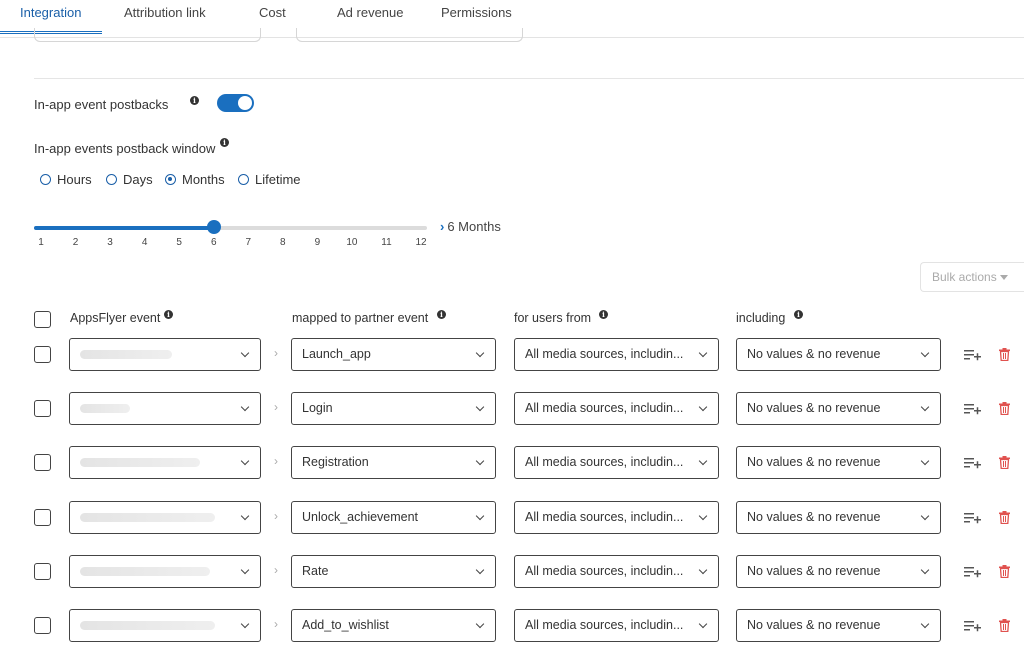 This screenshot has width=1024, height=653. I want to click on partner-event-select: Launch_app, so click(393, 354).